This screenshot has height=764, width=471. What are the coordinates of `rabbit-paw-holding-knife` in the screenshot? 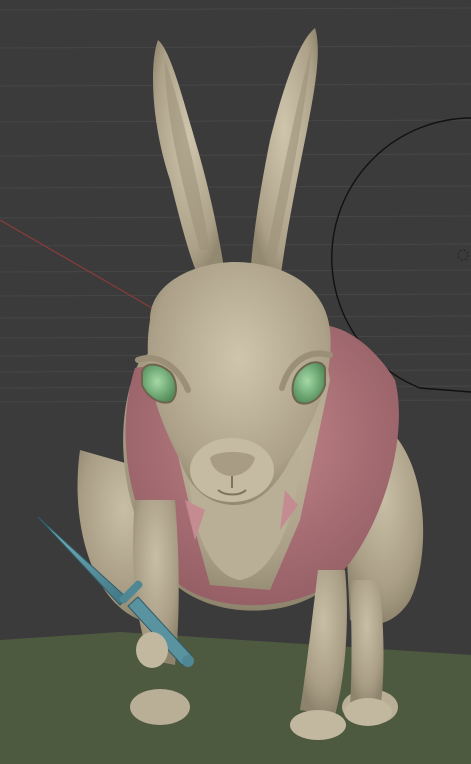 It's located at (152, 650).